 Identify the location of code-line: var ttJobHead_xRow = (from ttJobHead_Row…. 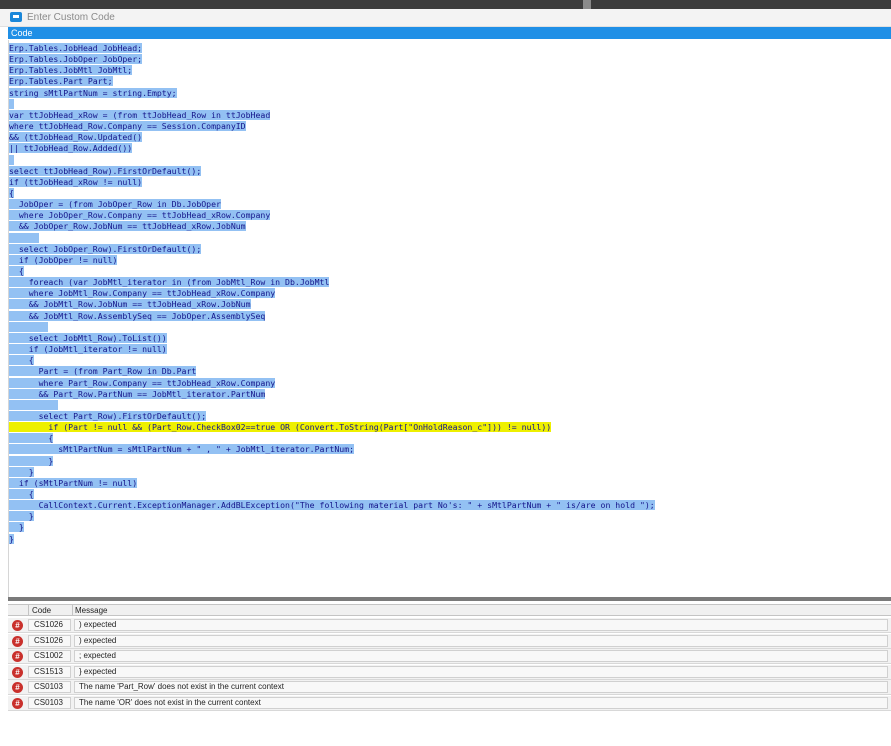
(140, 115).